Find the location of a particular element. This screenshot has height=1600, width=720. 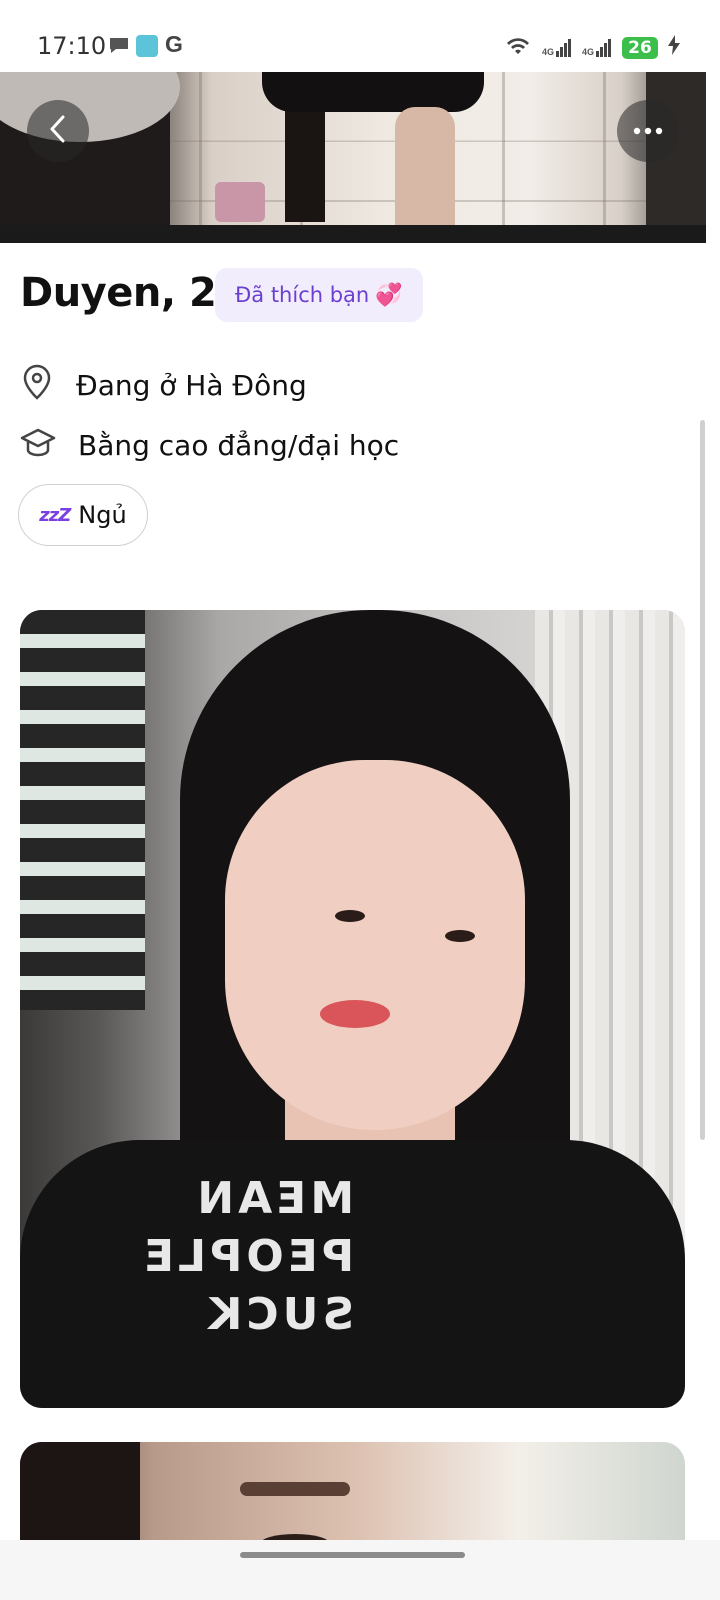

cellular-signal-1-icon: 4G is located at coordinates (557, 47).